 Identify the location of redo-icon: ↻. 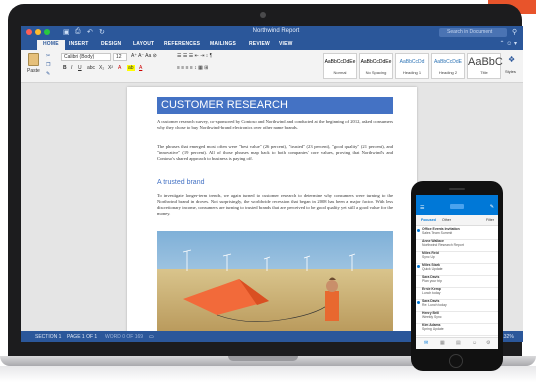
(102, 32).